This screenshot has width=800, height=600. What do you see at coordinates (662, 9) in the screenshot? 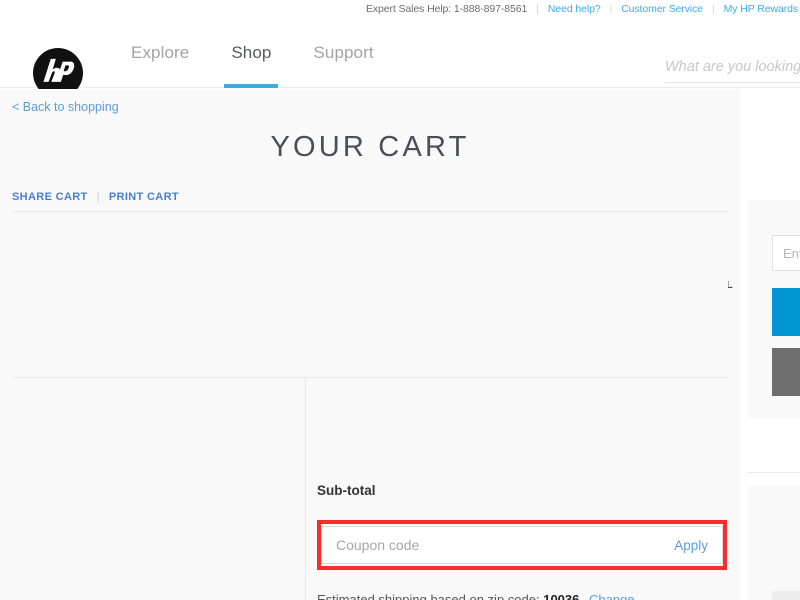
I see `customer-service-link: Customer Service` at bounding box center [662, 9].